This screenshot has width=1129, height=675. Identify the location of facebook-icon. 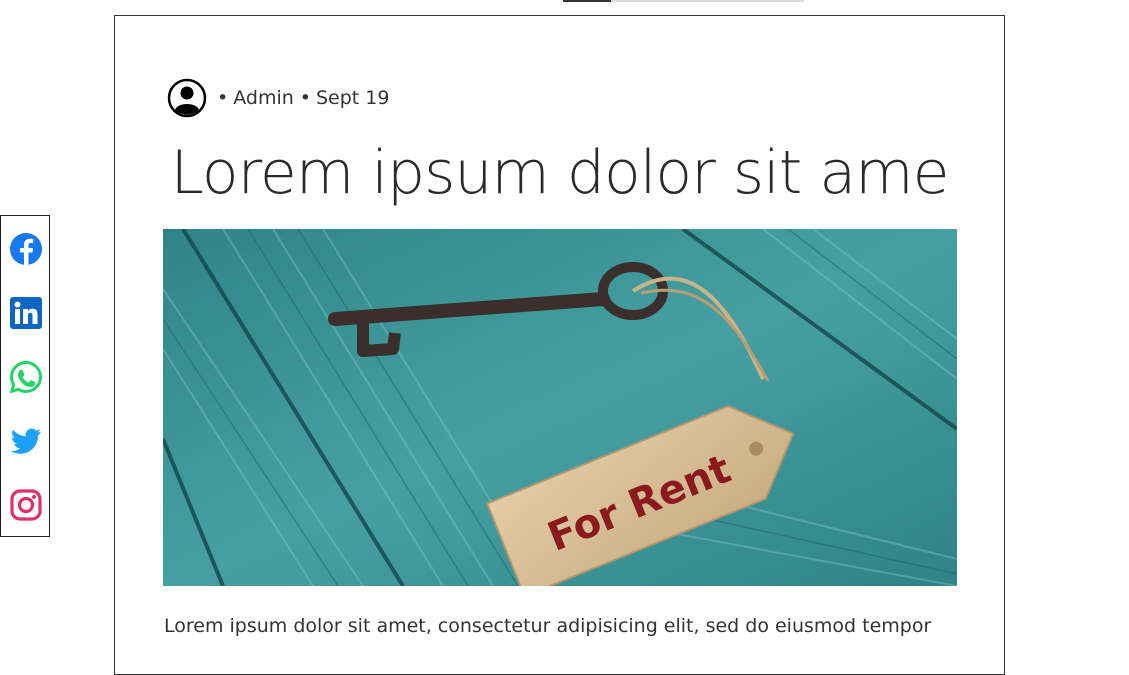
(26, 249).